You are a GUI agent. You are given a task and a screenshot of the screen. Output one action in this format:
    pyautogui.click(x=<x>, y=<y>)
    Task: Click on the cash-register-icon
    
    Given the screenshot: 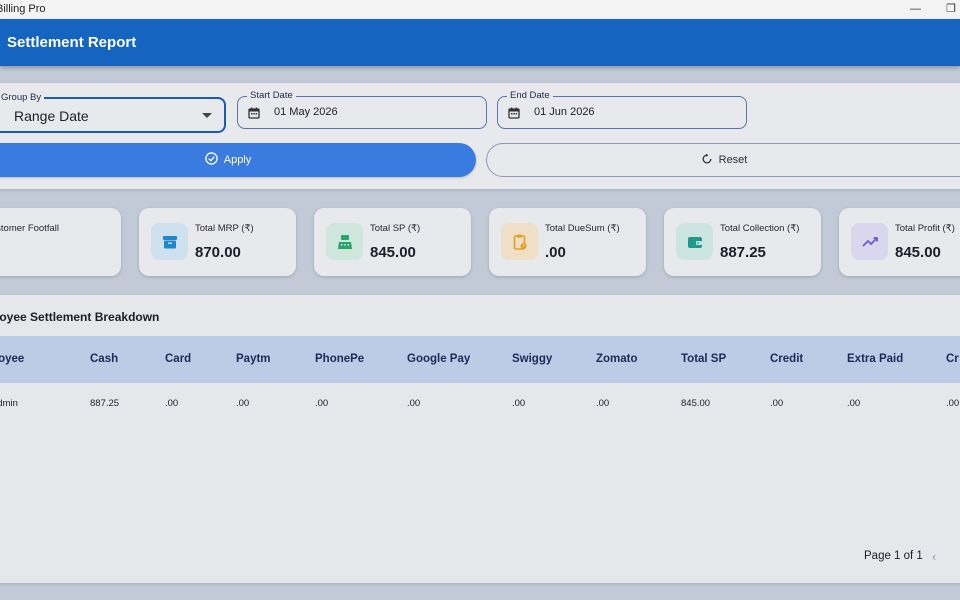 What is the action you would take?
    pyautogui.click(x=344, y=241)
    